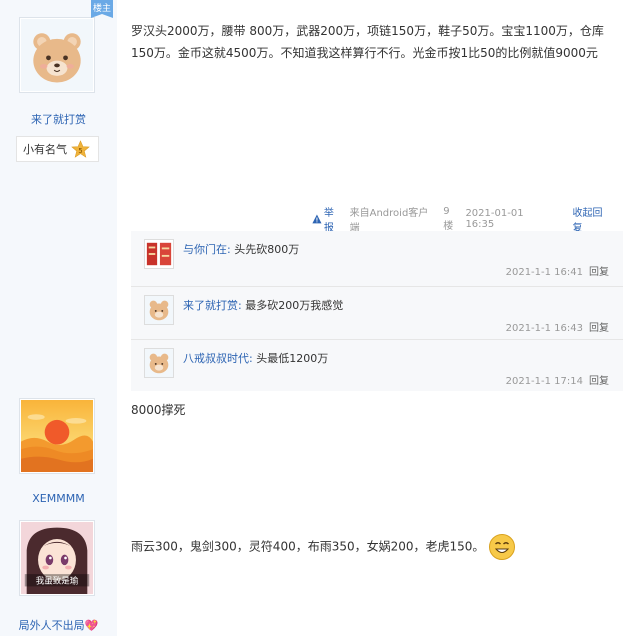  What do you see at coordinates (267, 249) in the screenshot?
I see `reply-text: 头先砍800万` at bounding box center [267, 249].